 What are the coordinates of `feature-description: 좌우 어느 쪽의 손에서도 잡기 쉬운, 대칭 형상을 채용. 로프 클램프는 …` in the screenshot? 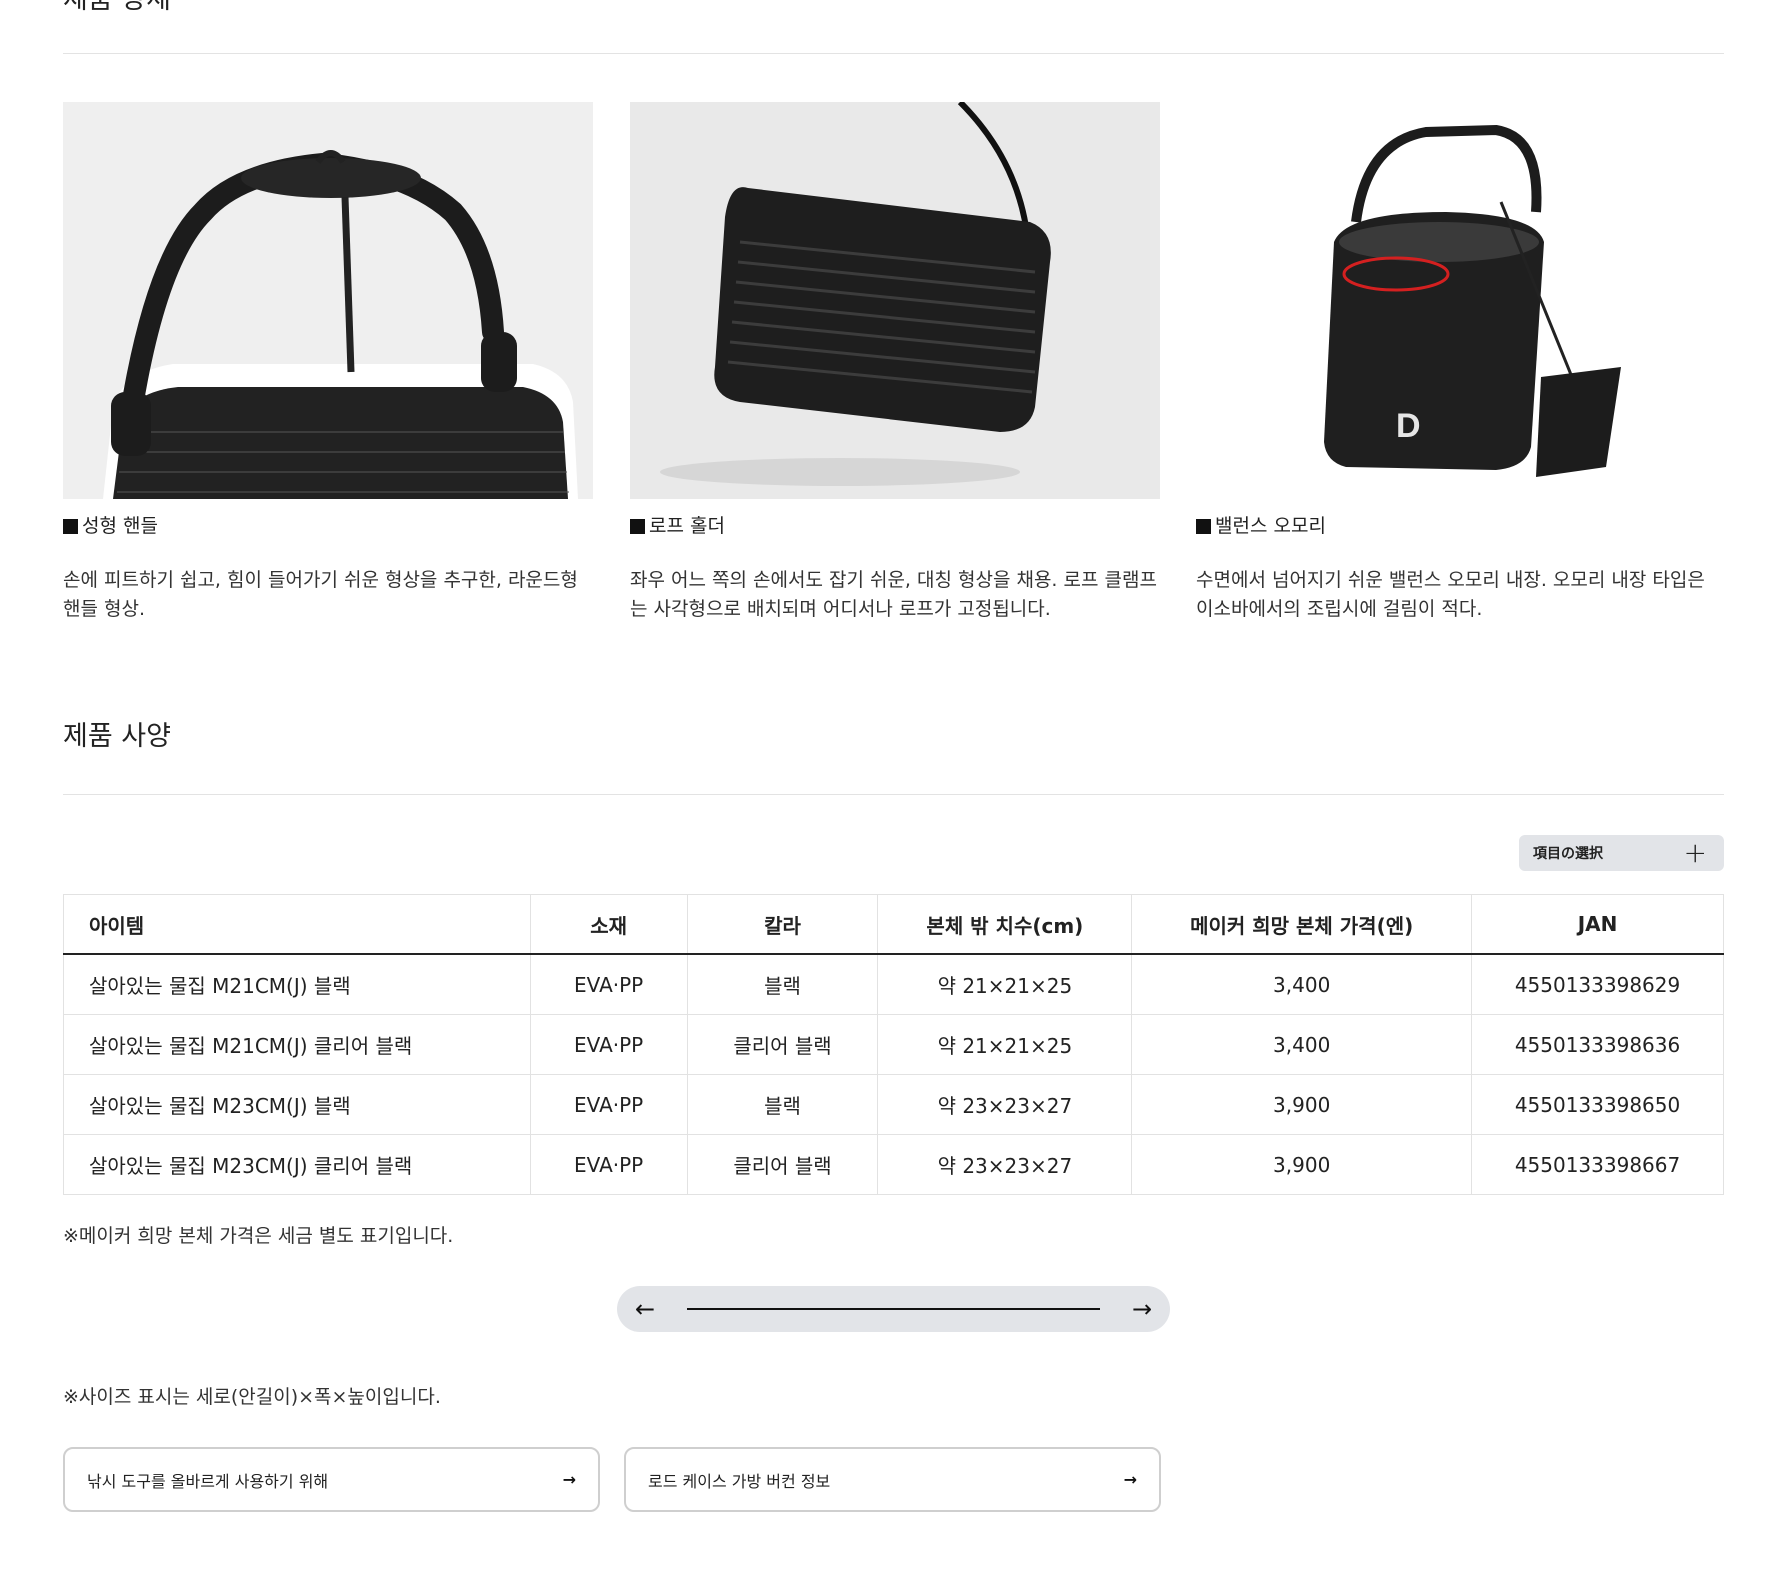 It's located at (893, 594).